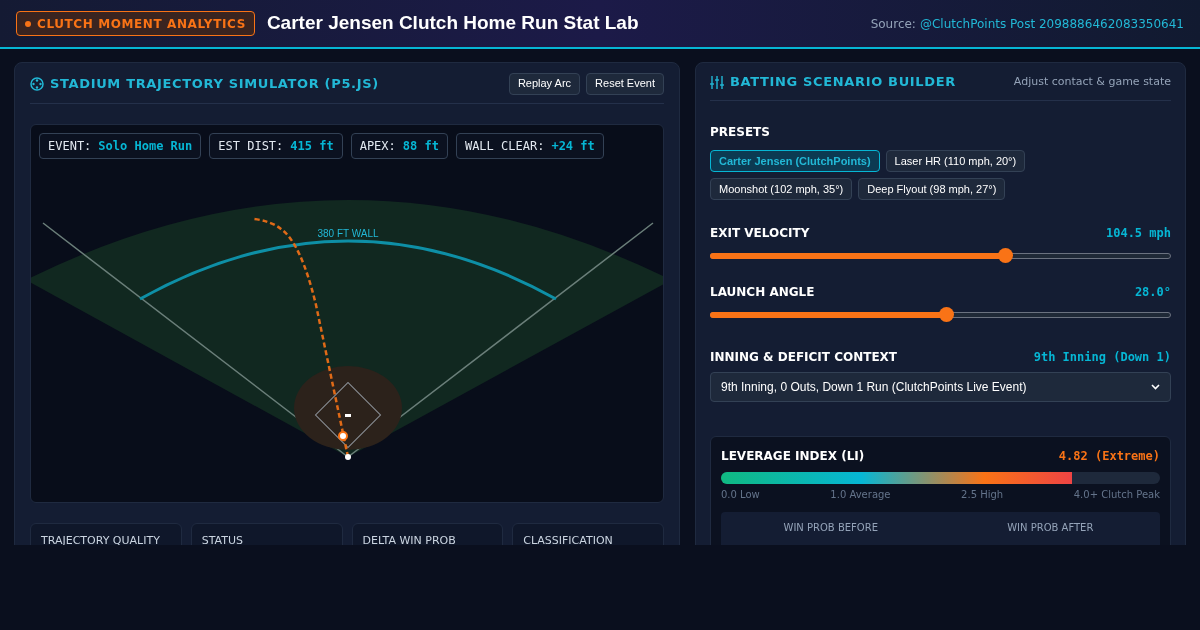  I want to click on select-value: 9th Inning, 0 Outs, Down 1 Run (ClutchPoints Live Event), so click(874, 387).